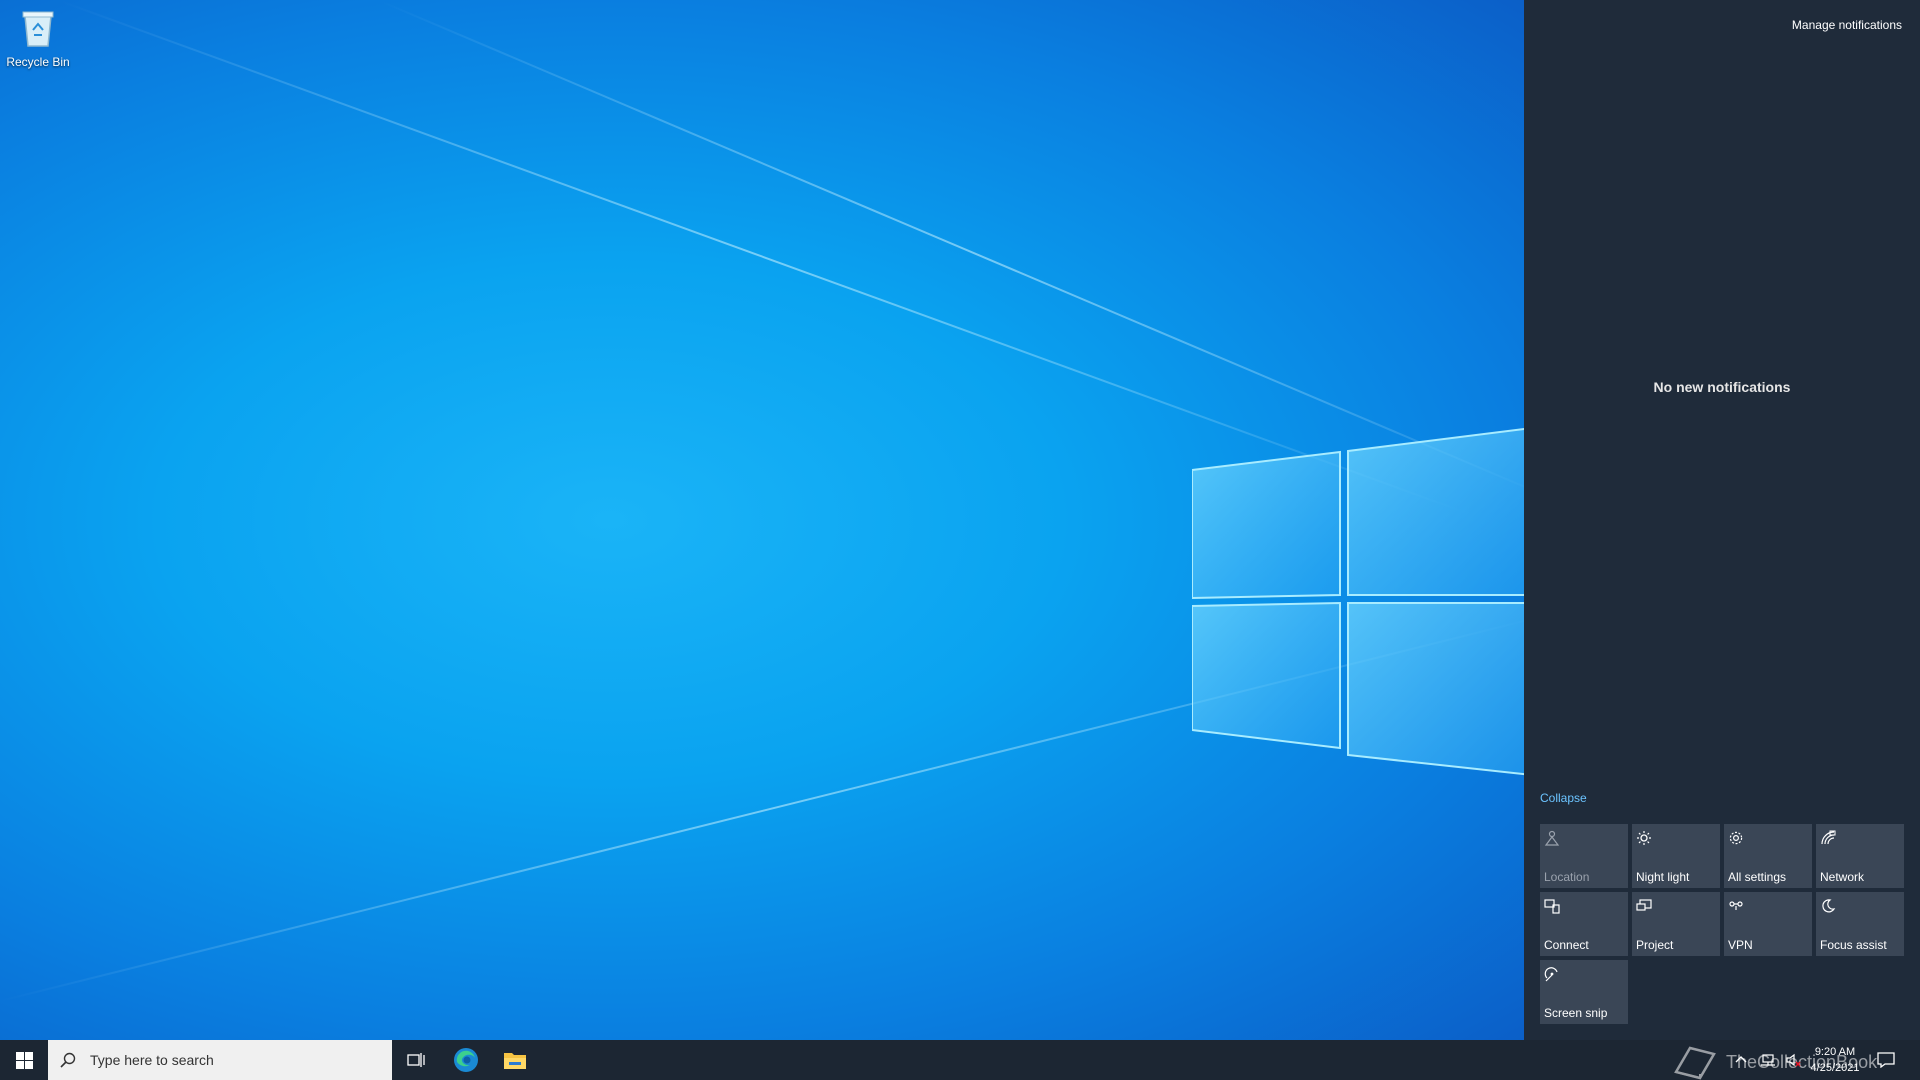 The image size is (1920, 1080). I want to click on collapse-link: Collapse, so click(1563, 798).